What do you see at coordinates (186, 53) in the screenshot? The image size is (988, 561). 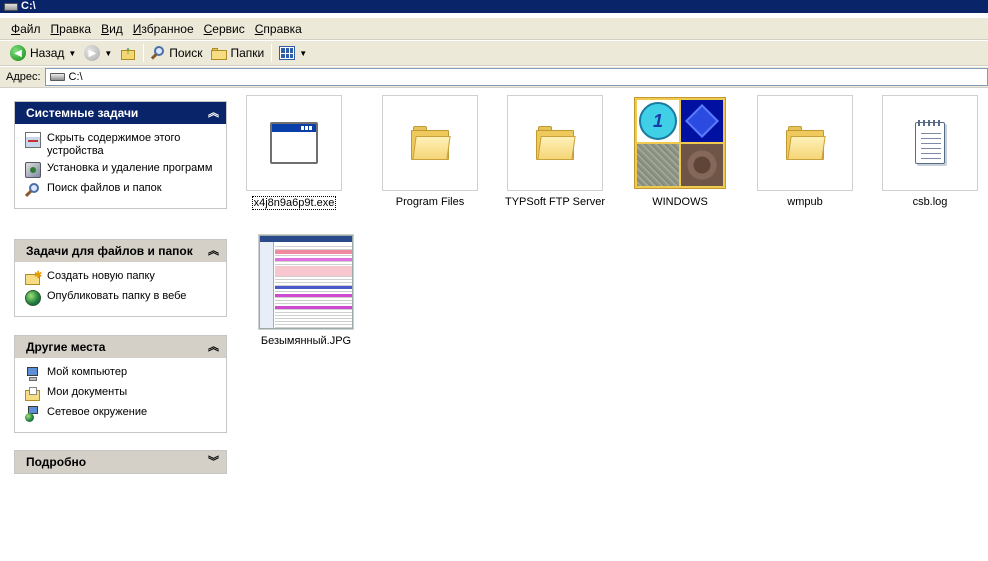 I see `search-label: Поиск` at bounding box center [186, 53].